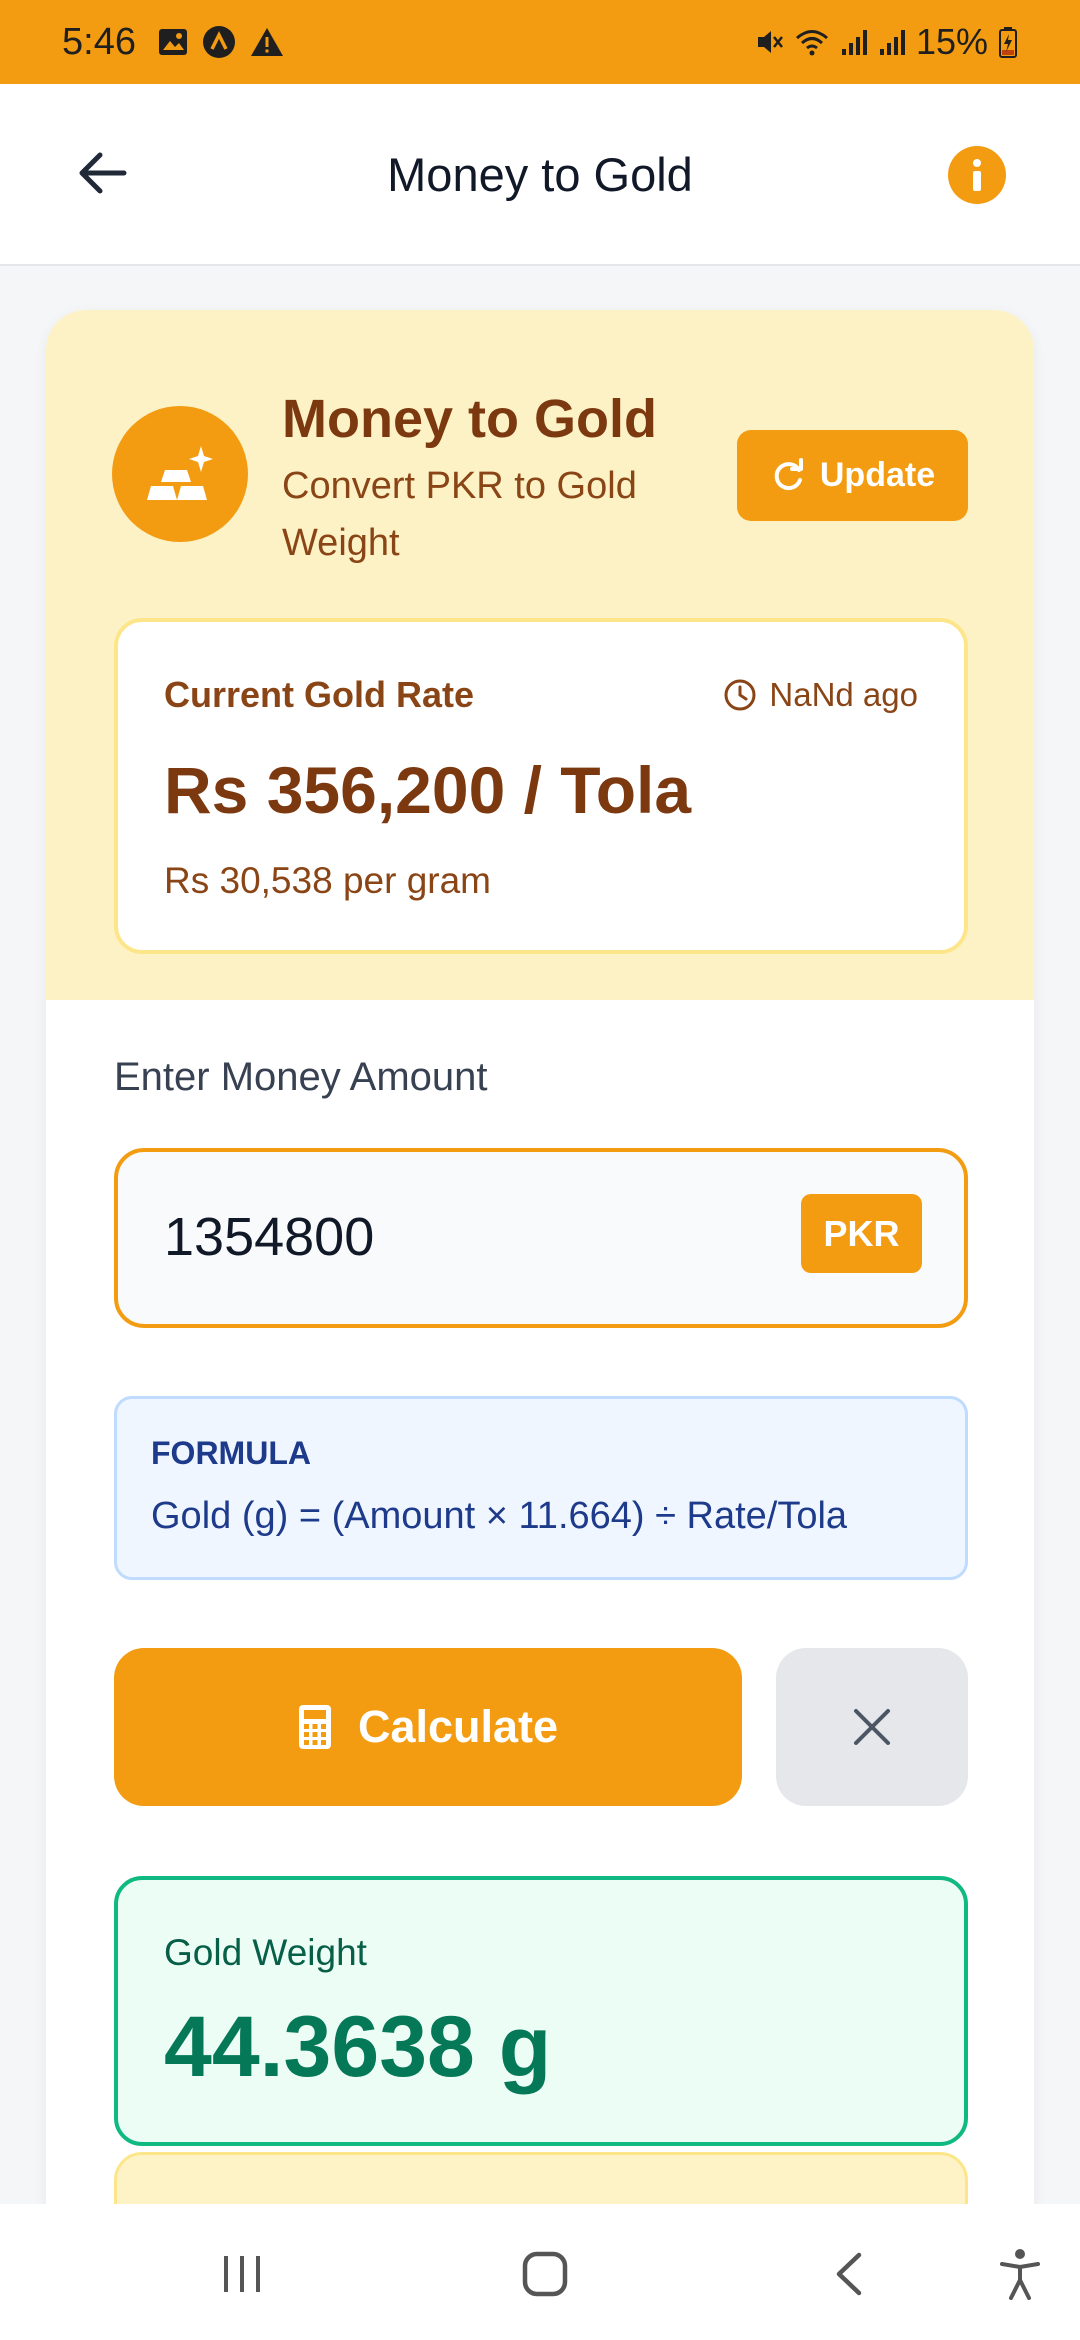  I want to click on calculator-icon, so click(314, 1727).